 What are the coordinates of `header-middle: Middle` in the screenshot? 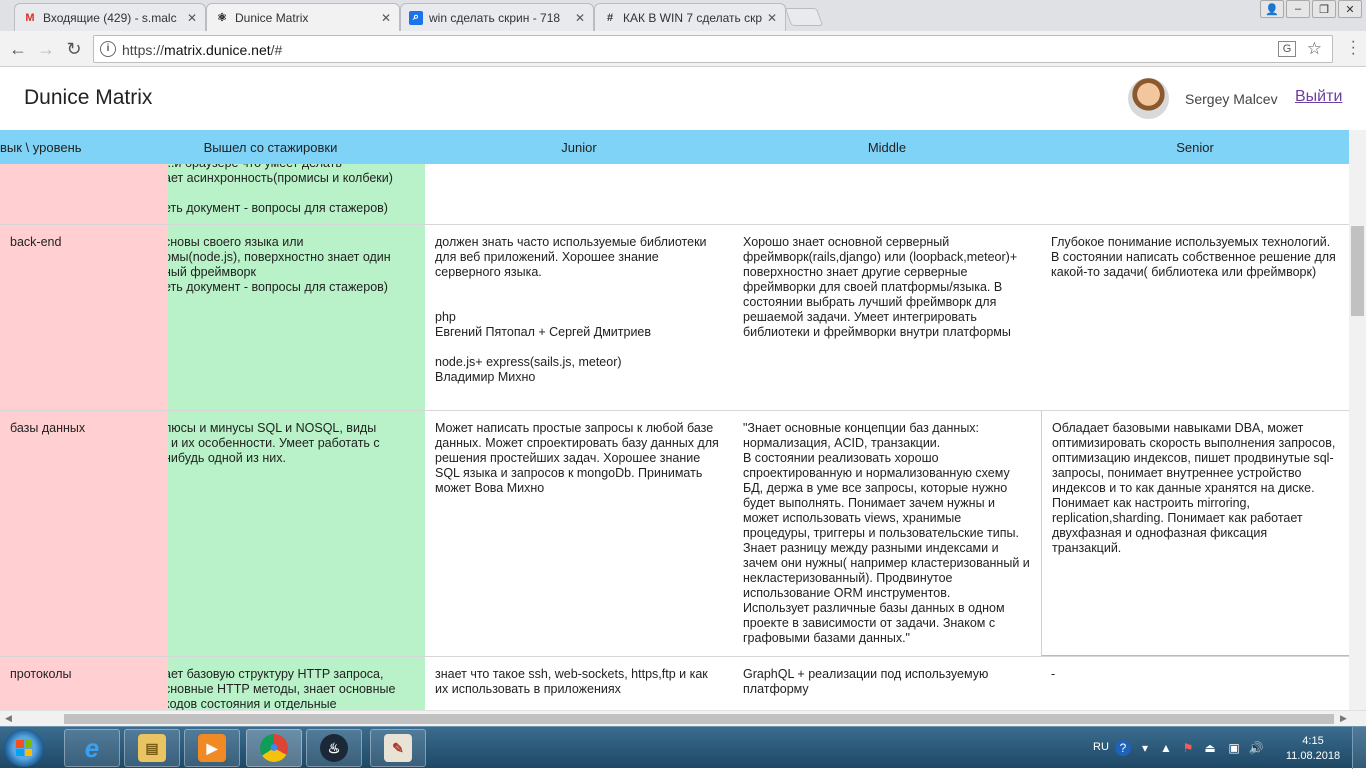 It's located at (887, 147).